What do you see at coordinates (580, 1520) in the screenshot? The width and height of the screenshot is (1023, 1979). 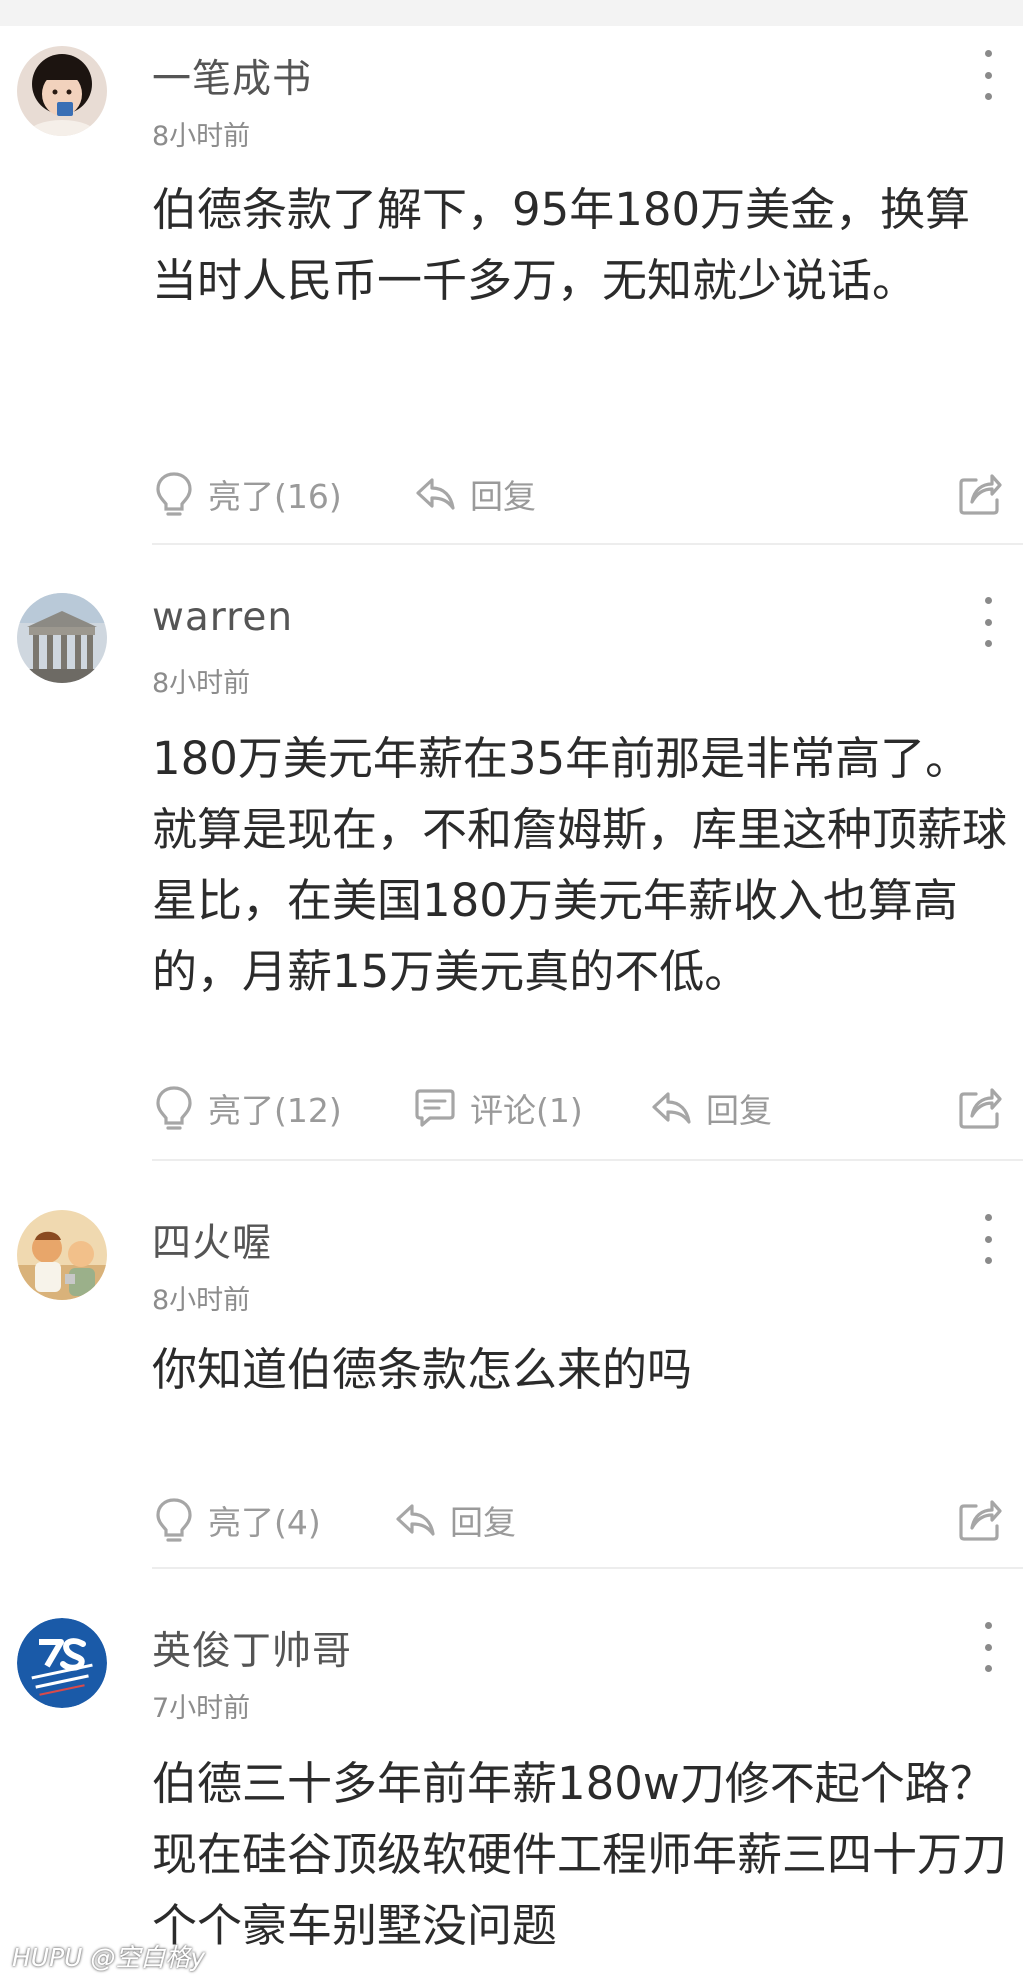 I see `action-bar: 亮了(4) 回复` at bounding box center [580, 1520].